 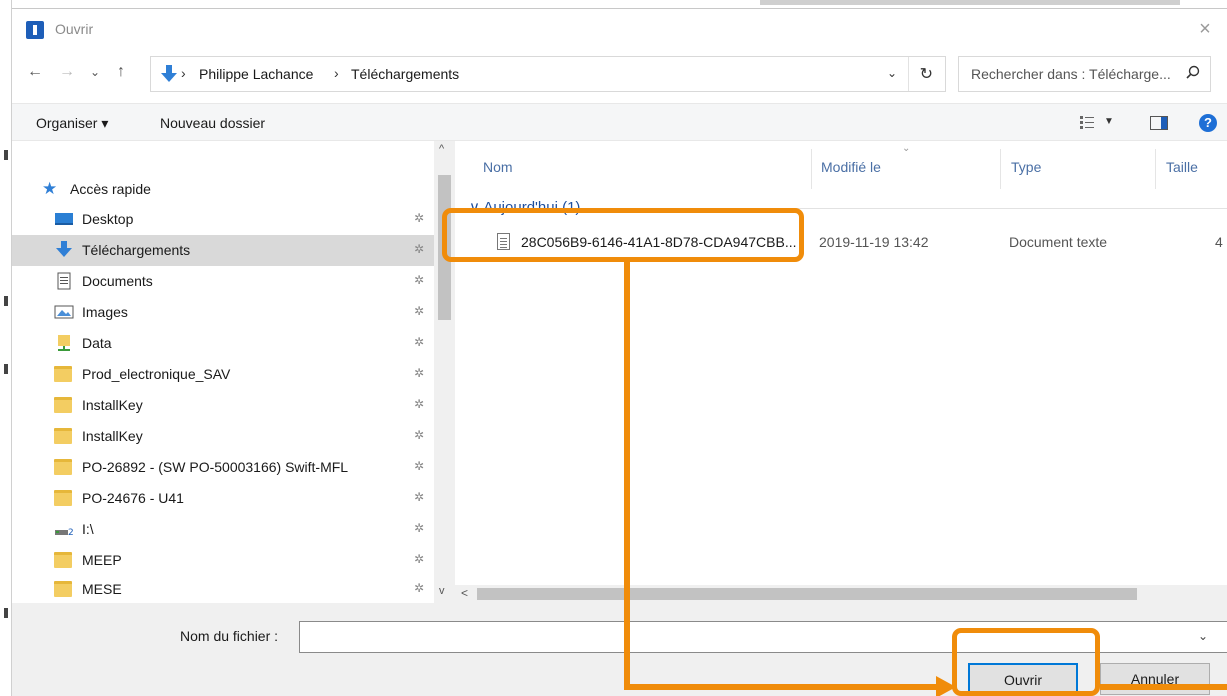 I want to click on refresh-button: ↻, so click(x=926, y=74).